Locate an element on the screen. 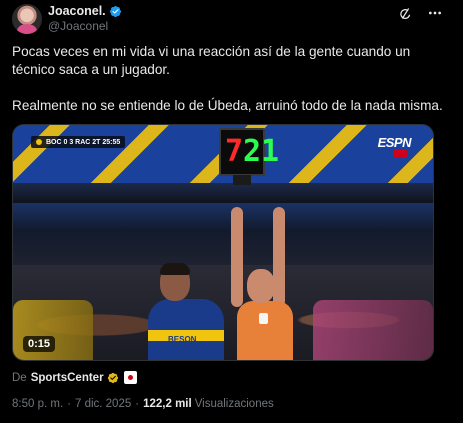  official-badge is located at coordinates (263, 318).